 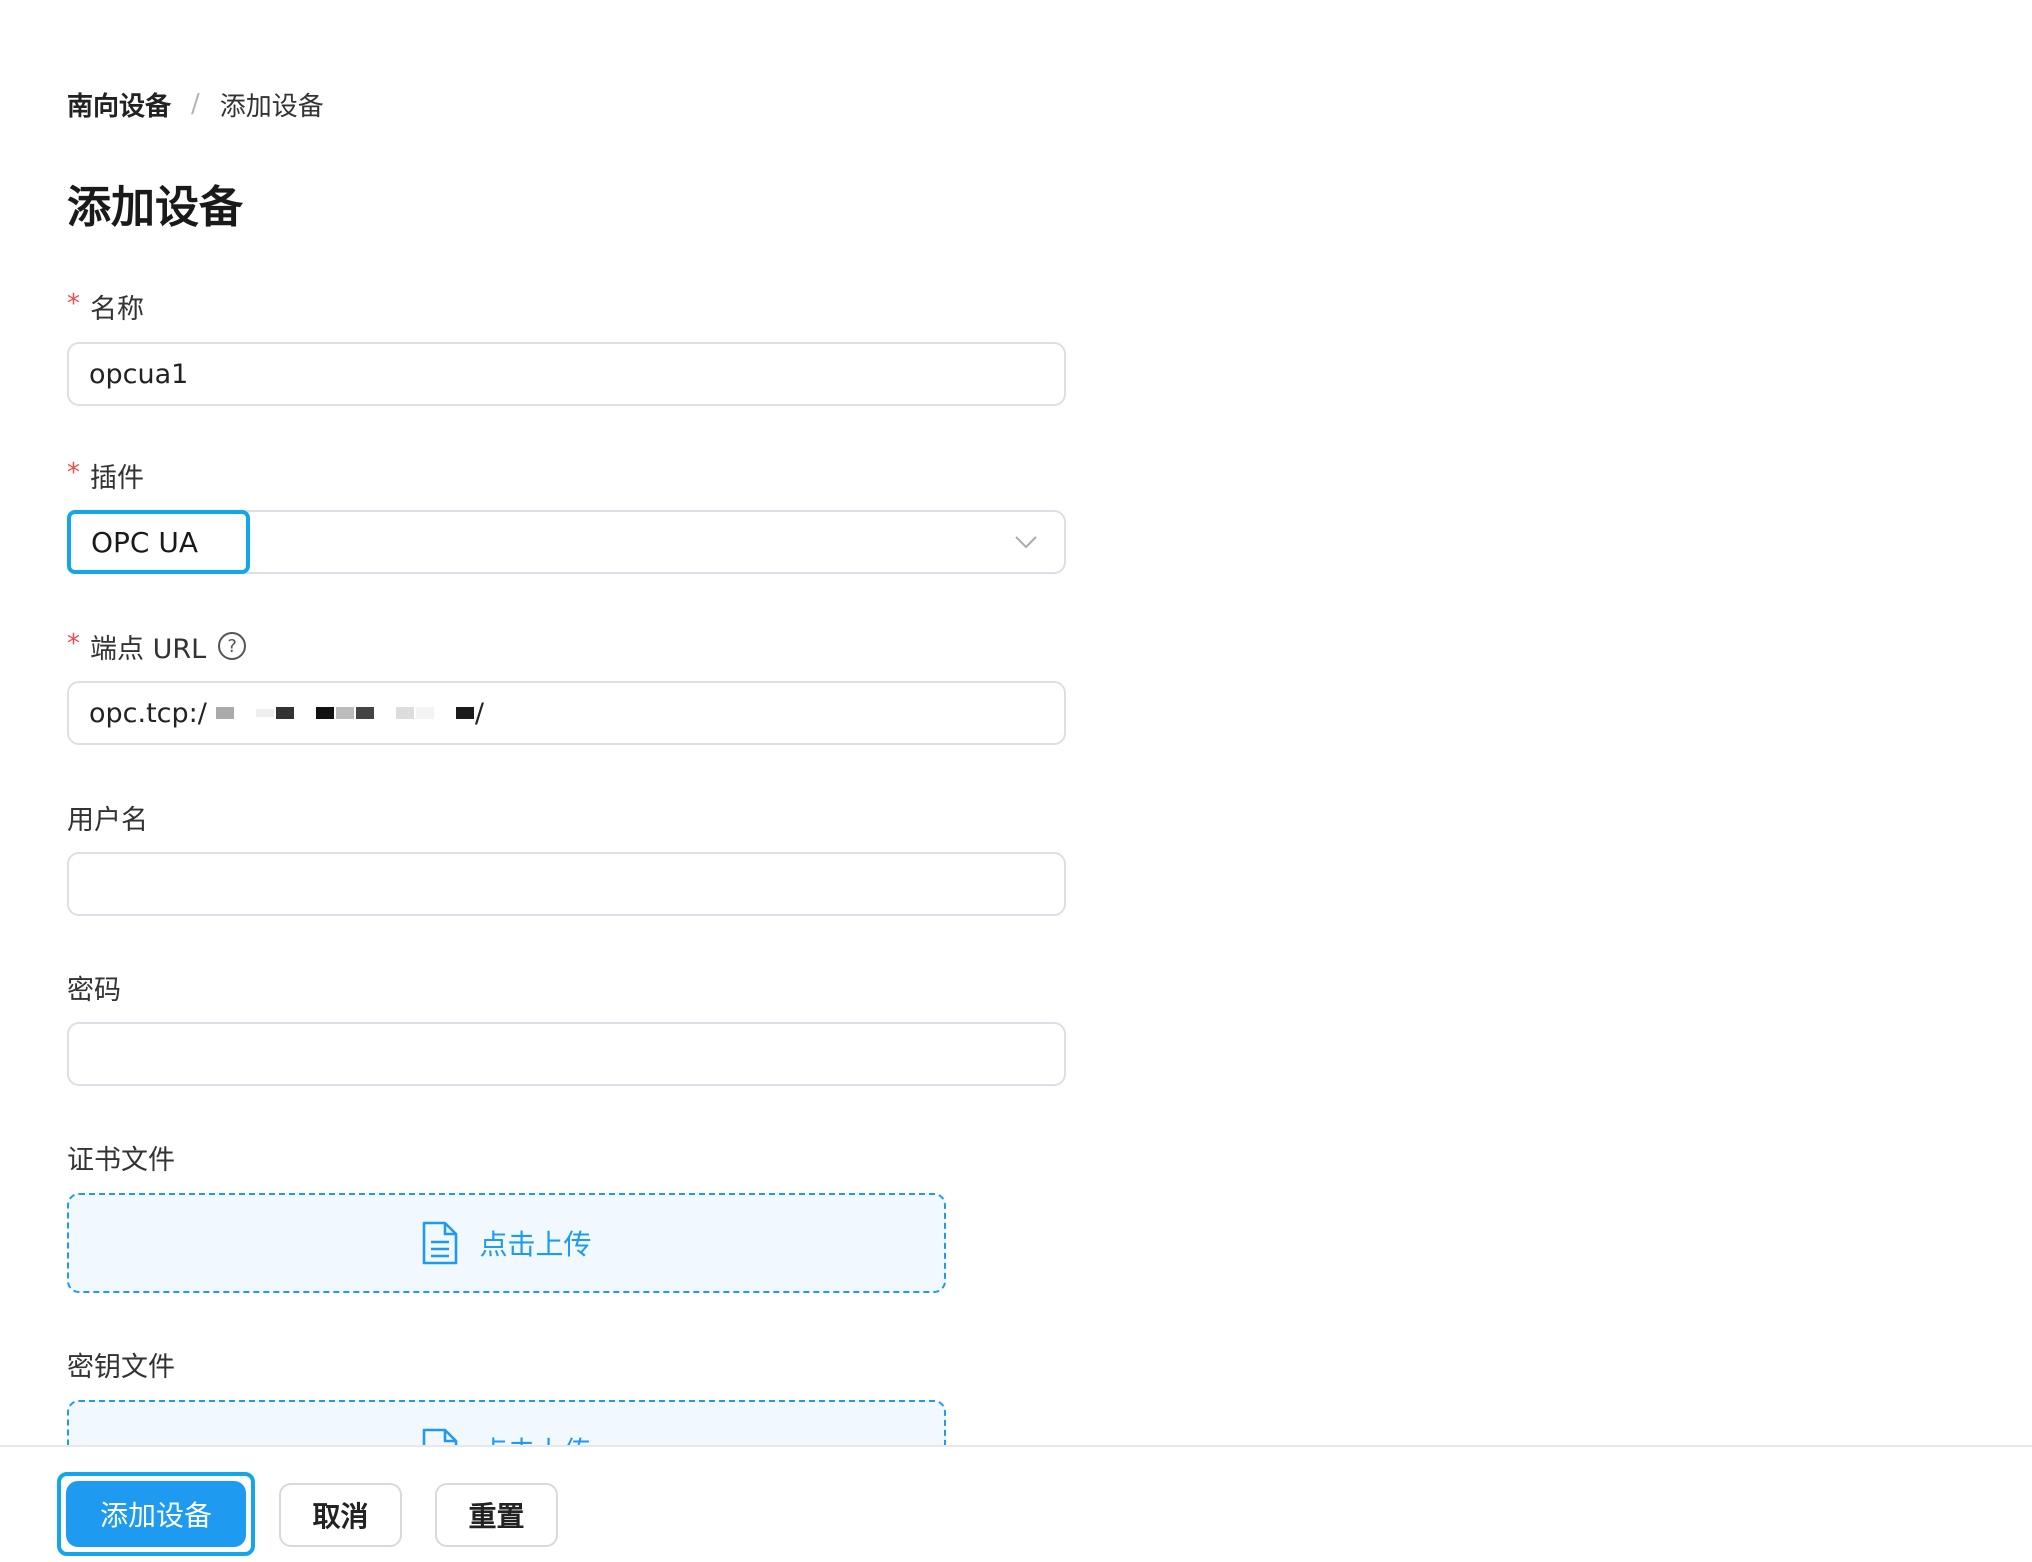 What do you see at coordinates (107, 820) in the screenshot?
I see `username-label-text: 用户名` at bounding box center [107, 820].